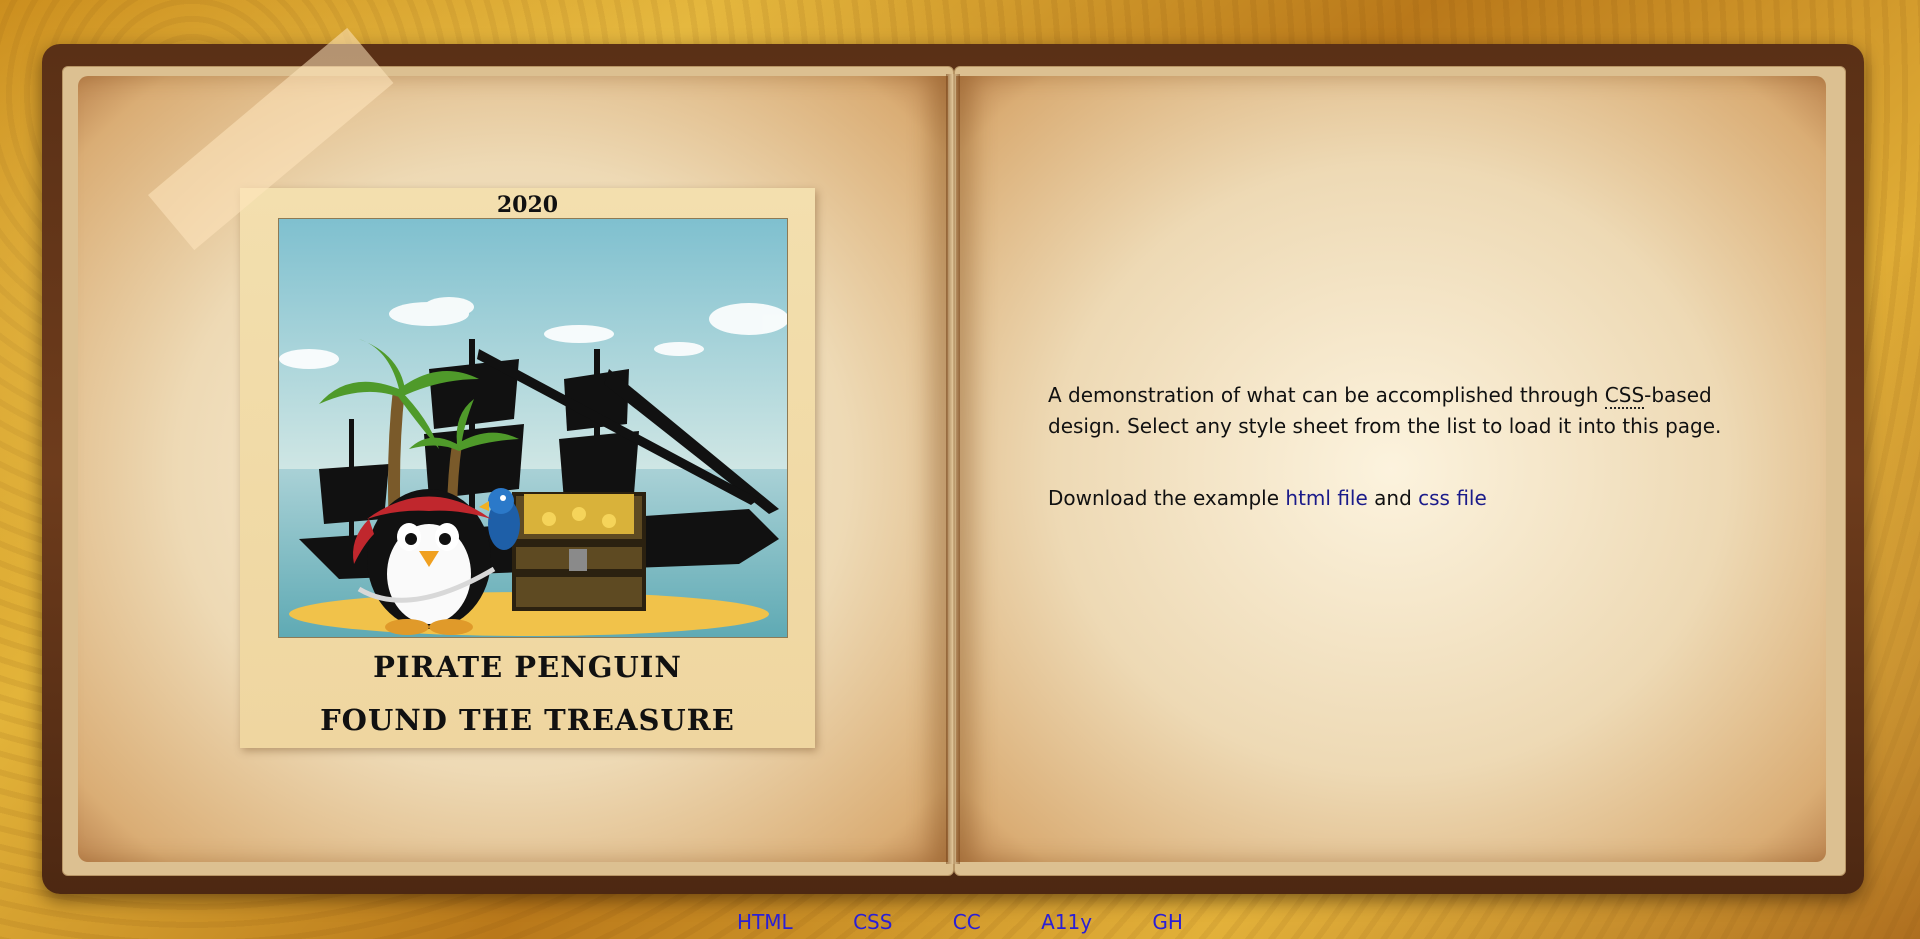 This screenshot has width=1920, height=939. What do you see at coordinates (1393, 498) in the screenshot?
I see `download-middle: and` at bounding box center [1393, 498].